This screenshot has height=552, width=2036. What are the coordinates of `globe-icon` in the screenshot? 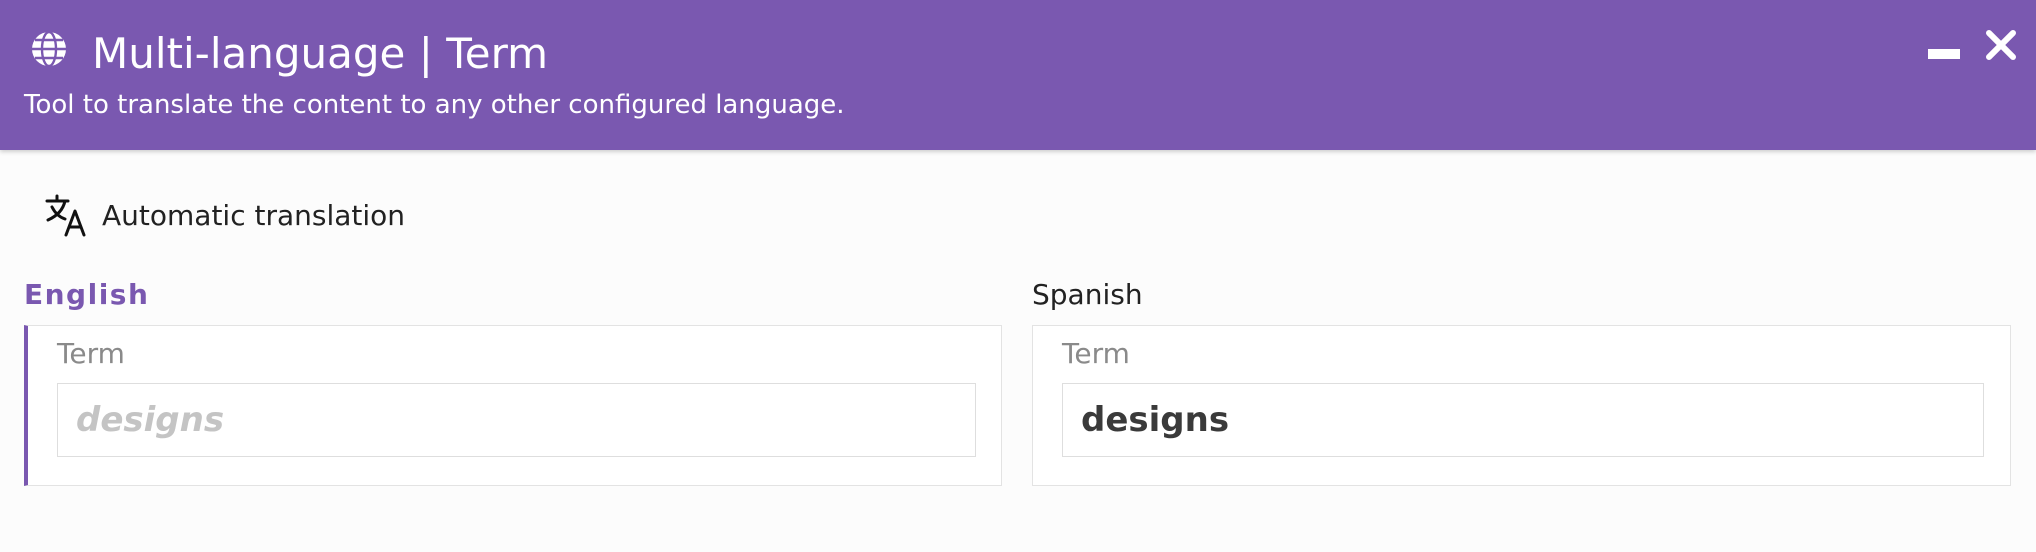 It's located at (49, 49).